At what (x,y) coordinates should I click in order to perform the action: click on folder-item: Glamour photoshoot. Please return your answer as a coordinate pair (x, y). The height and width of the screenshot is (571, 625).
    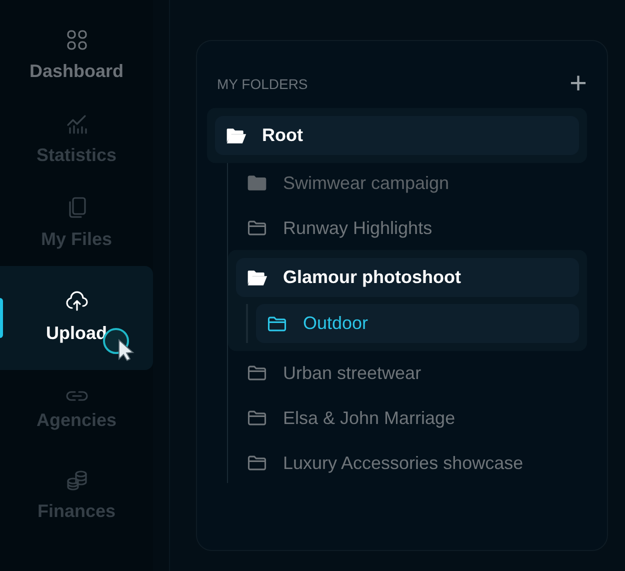
    Looking at the image, I should click on (407, 277).